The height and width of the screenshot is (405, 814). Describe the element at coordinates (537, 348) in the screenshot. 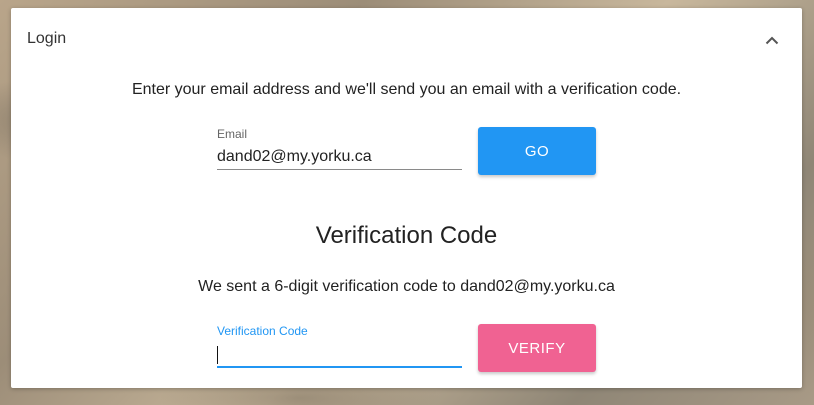

I see `verify-button: VERIFY` at that location.